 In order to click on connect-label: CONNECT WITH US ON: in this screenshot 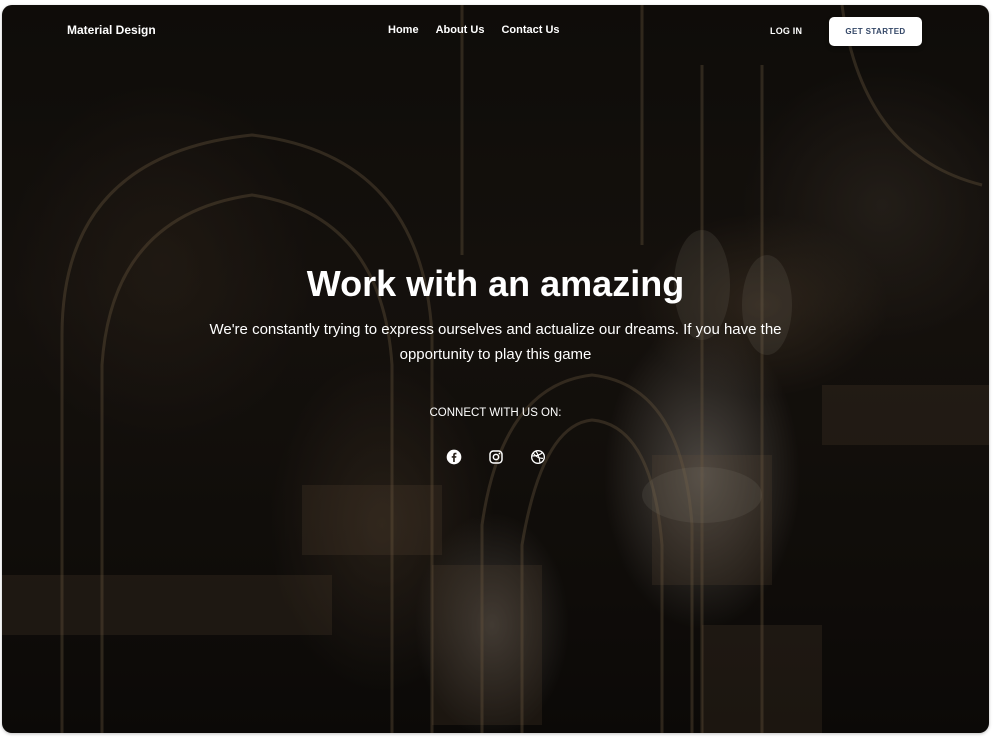, I will do `click(495, 413)`.